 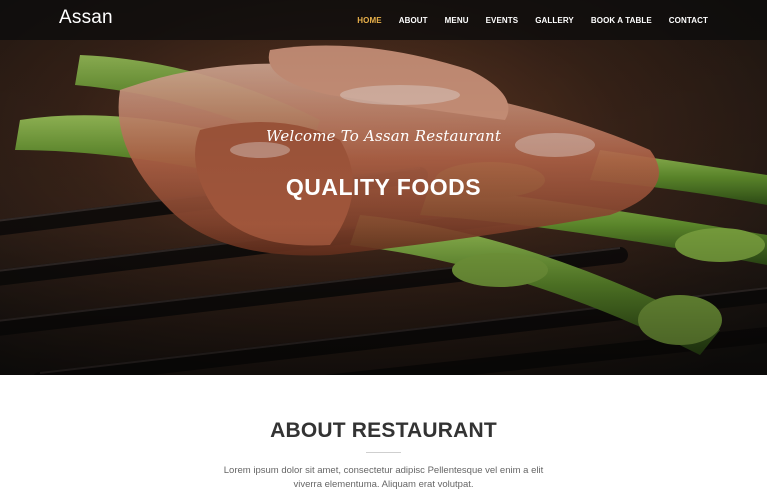 What do you see at coordinates (383, 430) in the screenshot?
I see `about-title: ABOUT RESTAURANT` at bounding box center [383, 430].